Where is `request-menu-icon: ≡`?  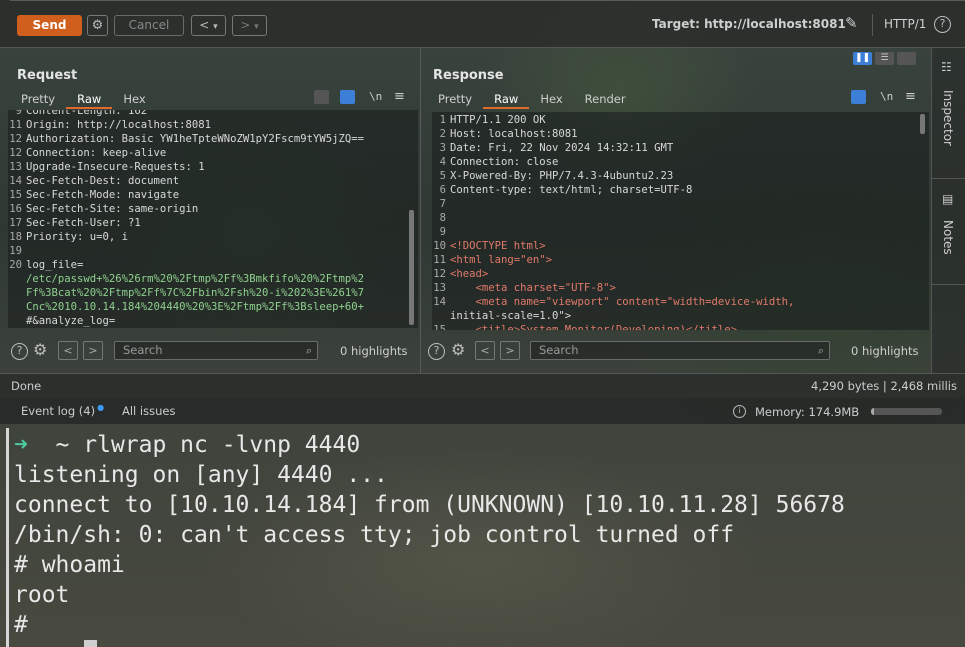 request-menu-icon: ≡ is located at coordinates (399, 96).